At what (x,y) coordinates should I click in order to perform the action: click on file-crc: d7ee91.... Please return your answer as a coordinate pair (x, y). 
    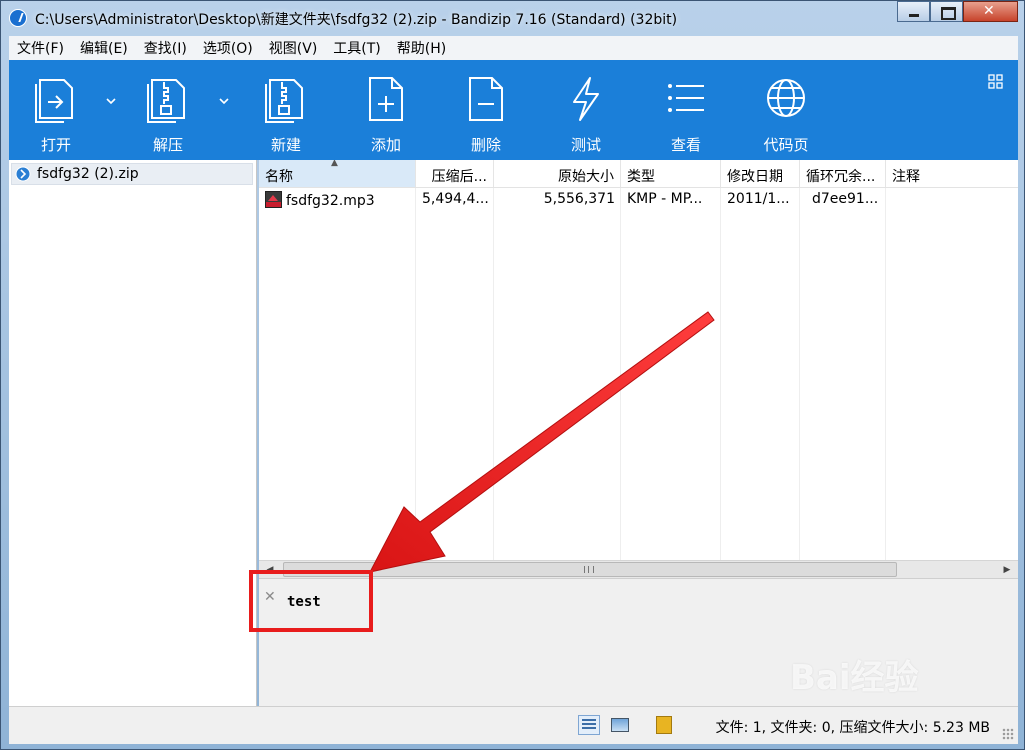
    Looking at the image, I should click on (845, 199).